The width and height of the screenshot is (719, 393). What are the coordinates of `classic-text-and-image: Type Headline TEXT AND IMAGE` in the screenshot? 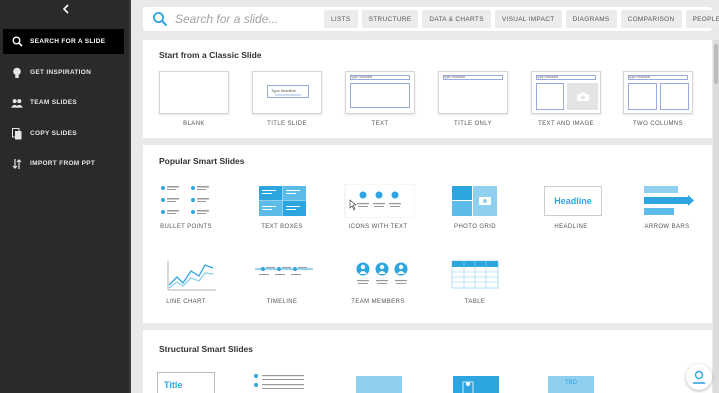 It's located at (566, 99).